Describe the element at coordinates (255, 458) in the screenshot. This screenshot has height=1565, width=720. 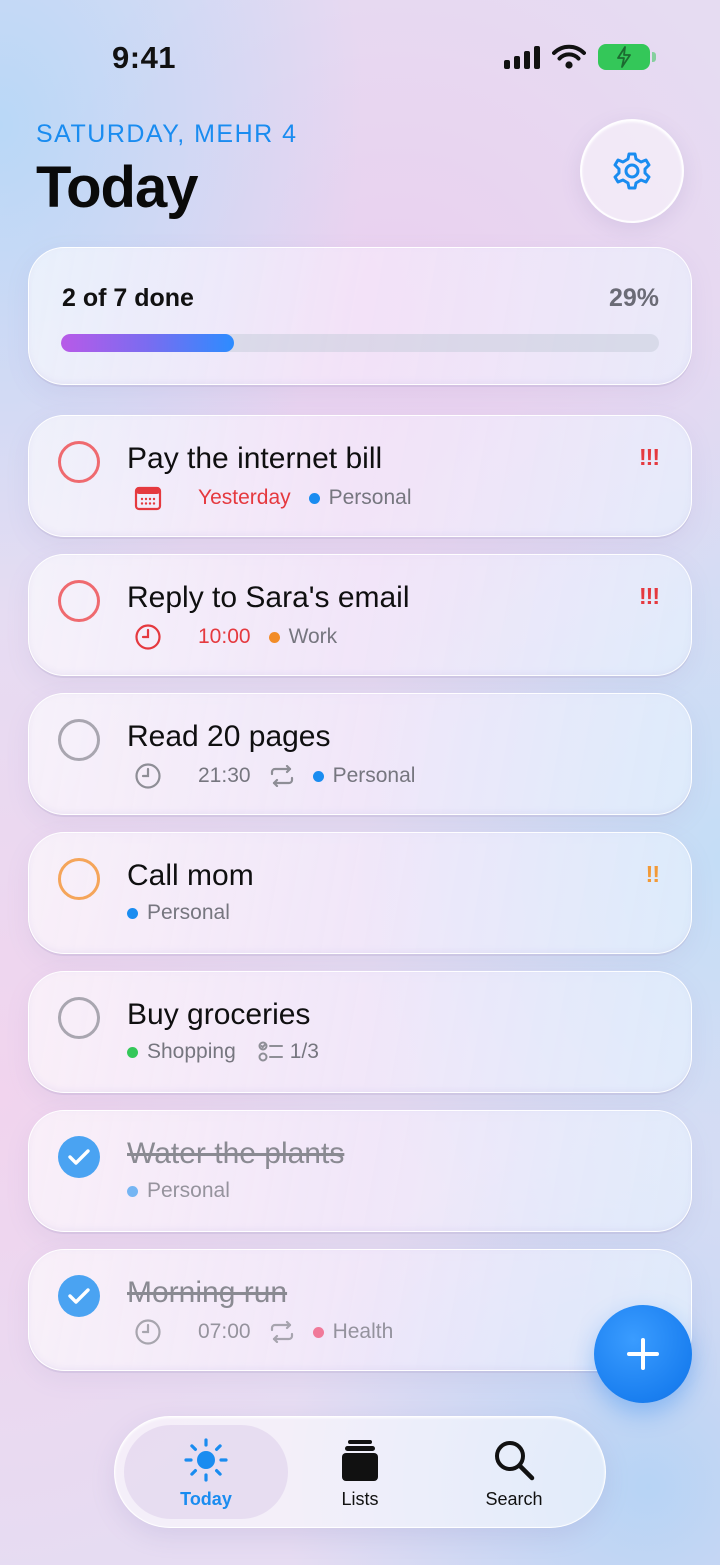
I see `task-title: Pay the internet bill` at that location.